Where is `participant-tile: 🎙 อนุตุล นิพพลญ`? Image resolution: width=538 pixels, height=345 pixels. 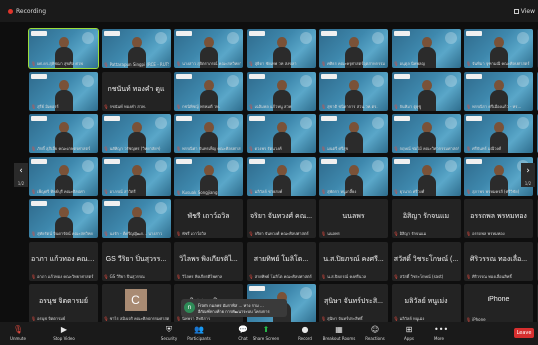
participant-tile: 🎙 อนุตุล นิพพลญ is located at coordinates (426, 48).